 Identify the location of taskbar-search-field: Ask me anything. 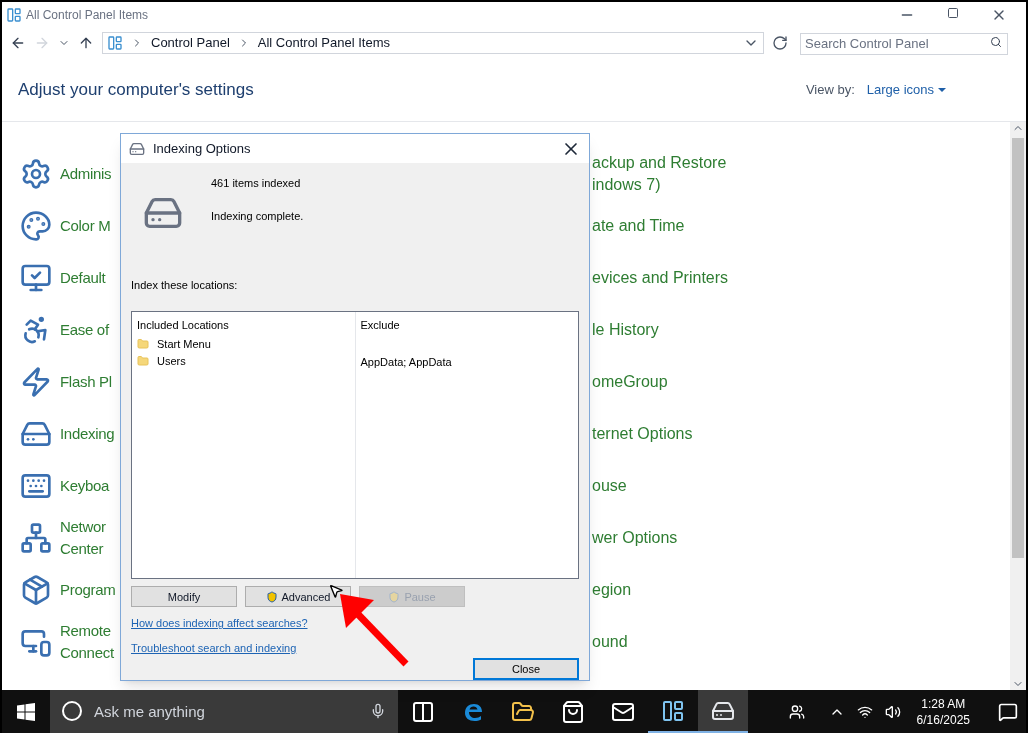
(224, 711).